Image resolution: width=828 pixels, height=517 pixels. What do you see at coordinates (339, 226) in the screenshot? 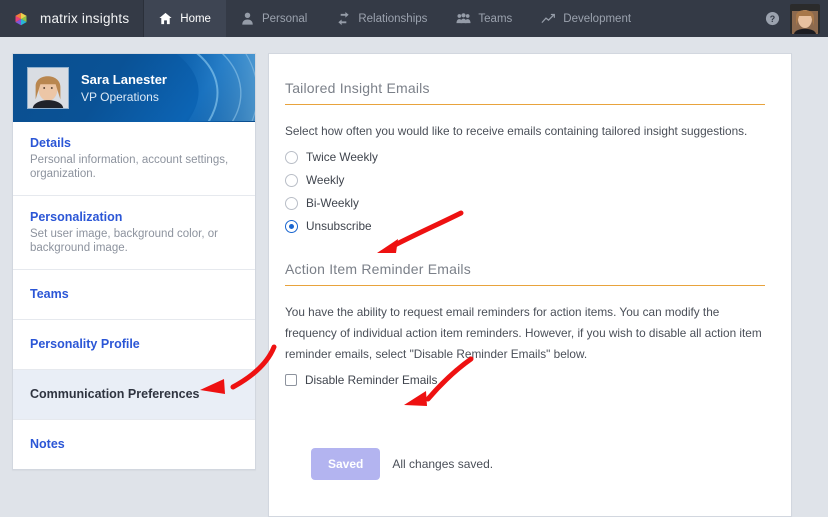
I see `radio-option-unsubscribe-label: Unsubscribe` at bounding box center [339, 226].